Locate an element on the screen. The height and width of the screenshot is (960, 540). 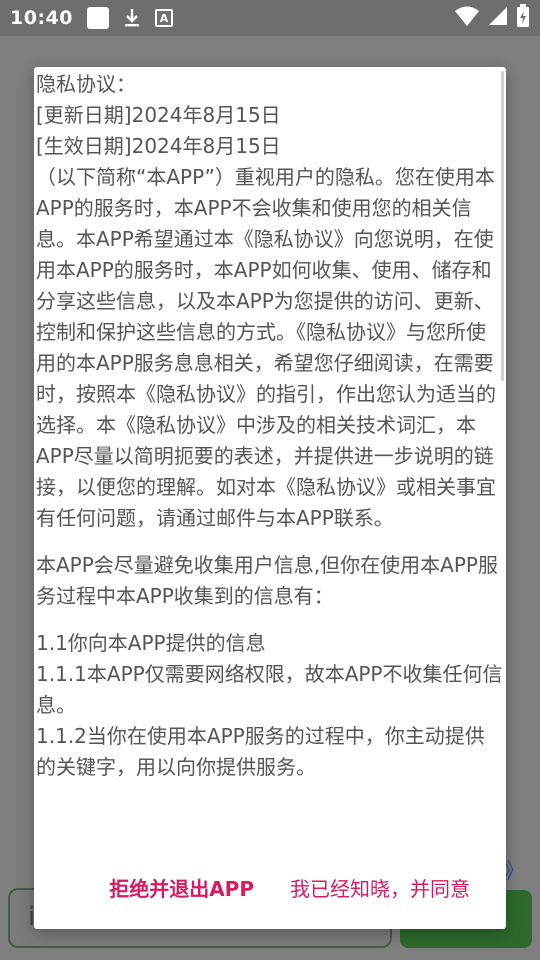
privacy-title: 隐私协议： is located at coordinates (86, 84).